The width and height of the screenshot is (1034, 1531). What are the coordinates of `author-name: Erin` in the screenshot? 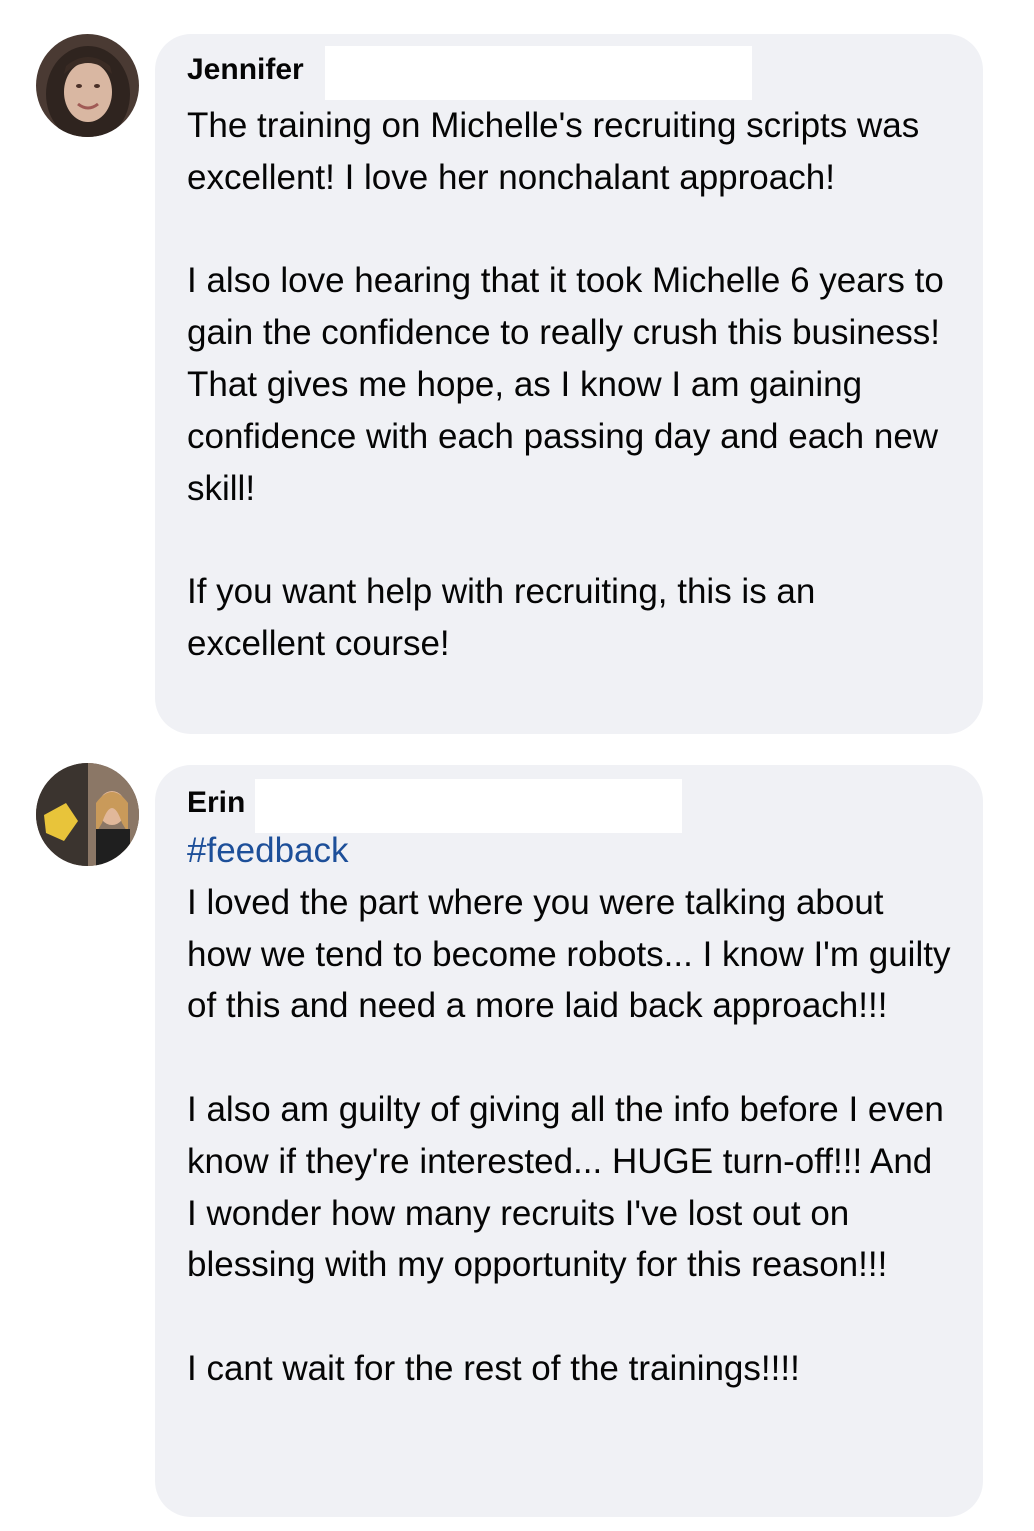 It's located at (216, 803).